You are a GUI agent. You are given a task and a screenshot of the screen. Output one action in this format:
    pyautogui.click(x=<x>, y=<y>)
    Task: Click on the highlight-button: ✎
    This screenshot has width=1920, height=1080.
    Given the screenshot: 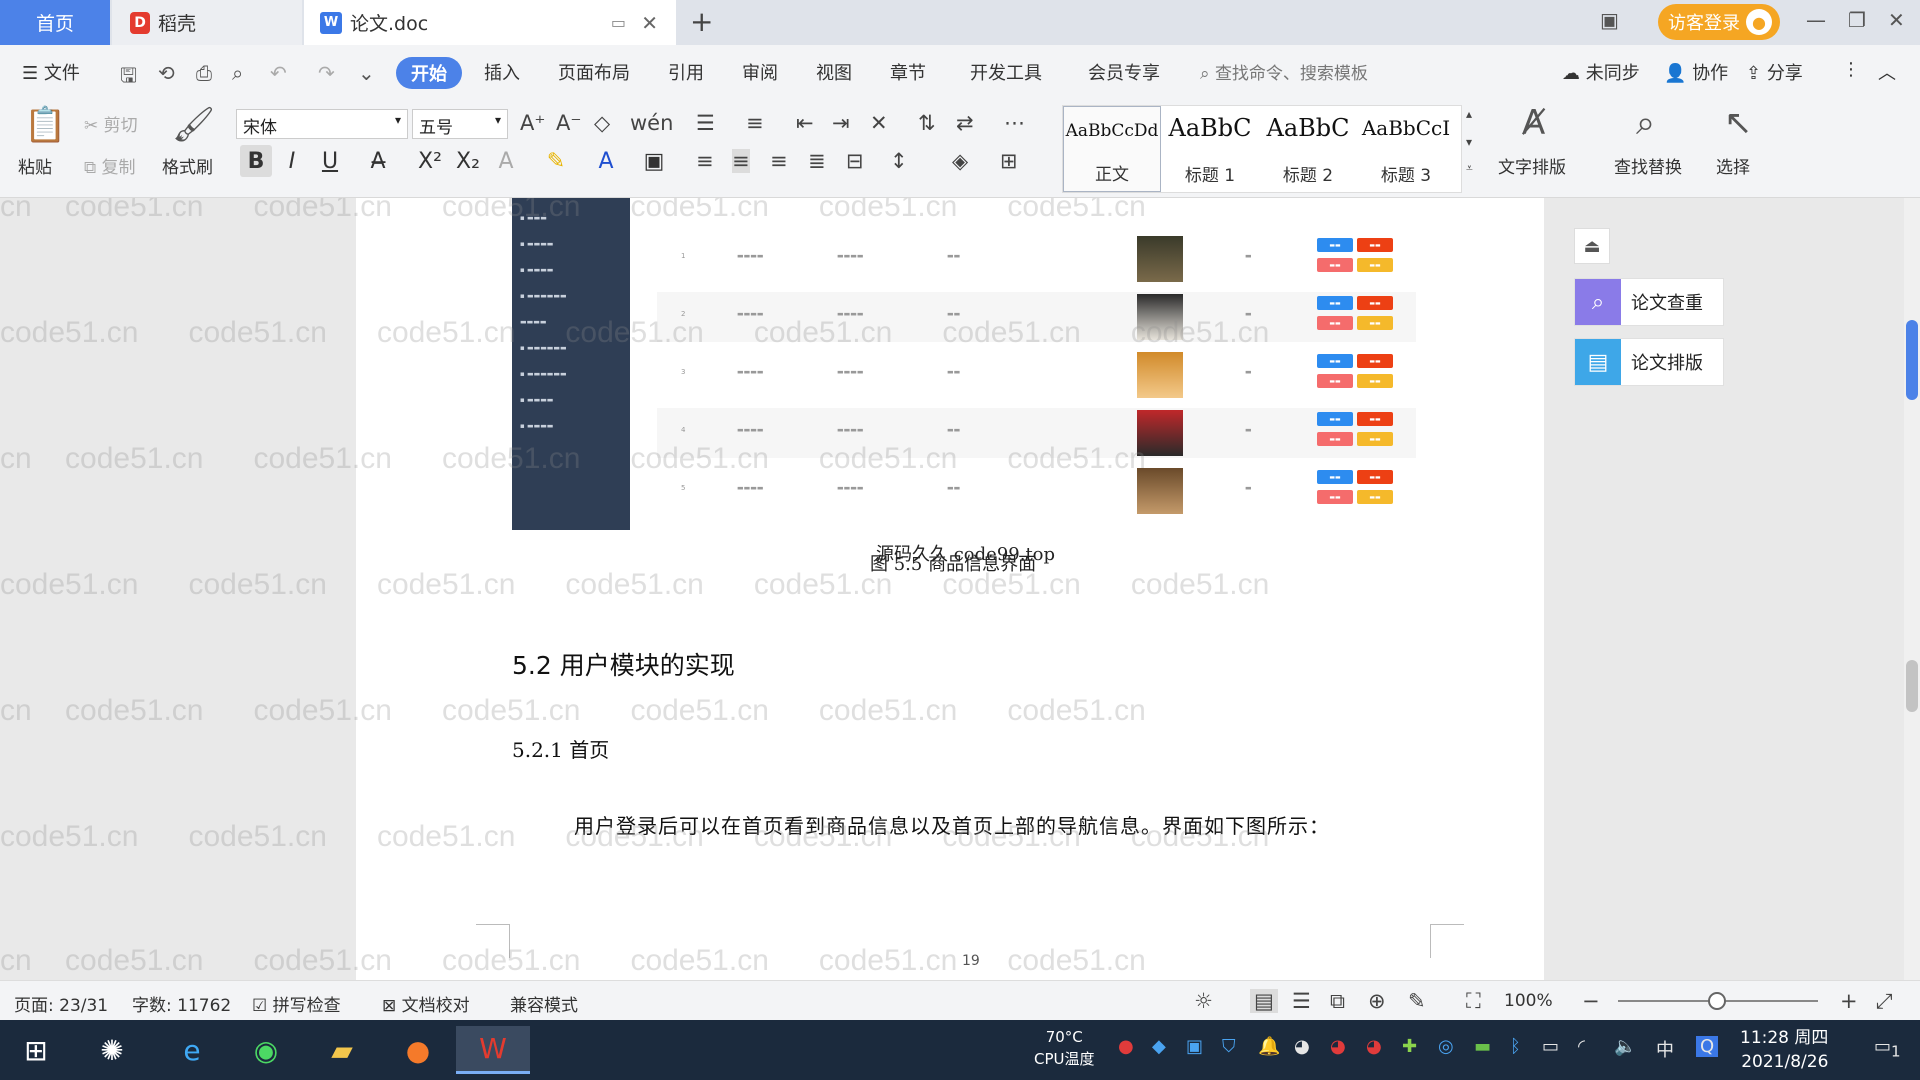 What is the action you would take?
    pyautogui.click(x=556, y=161)
    